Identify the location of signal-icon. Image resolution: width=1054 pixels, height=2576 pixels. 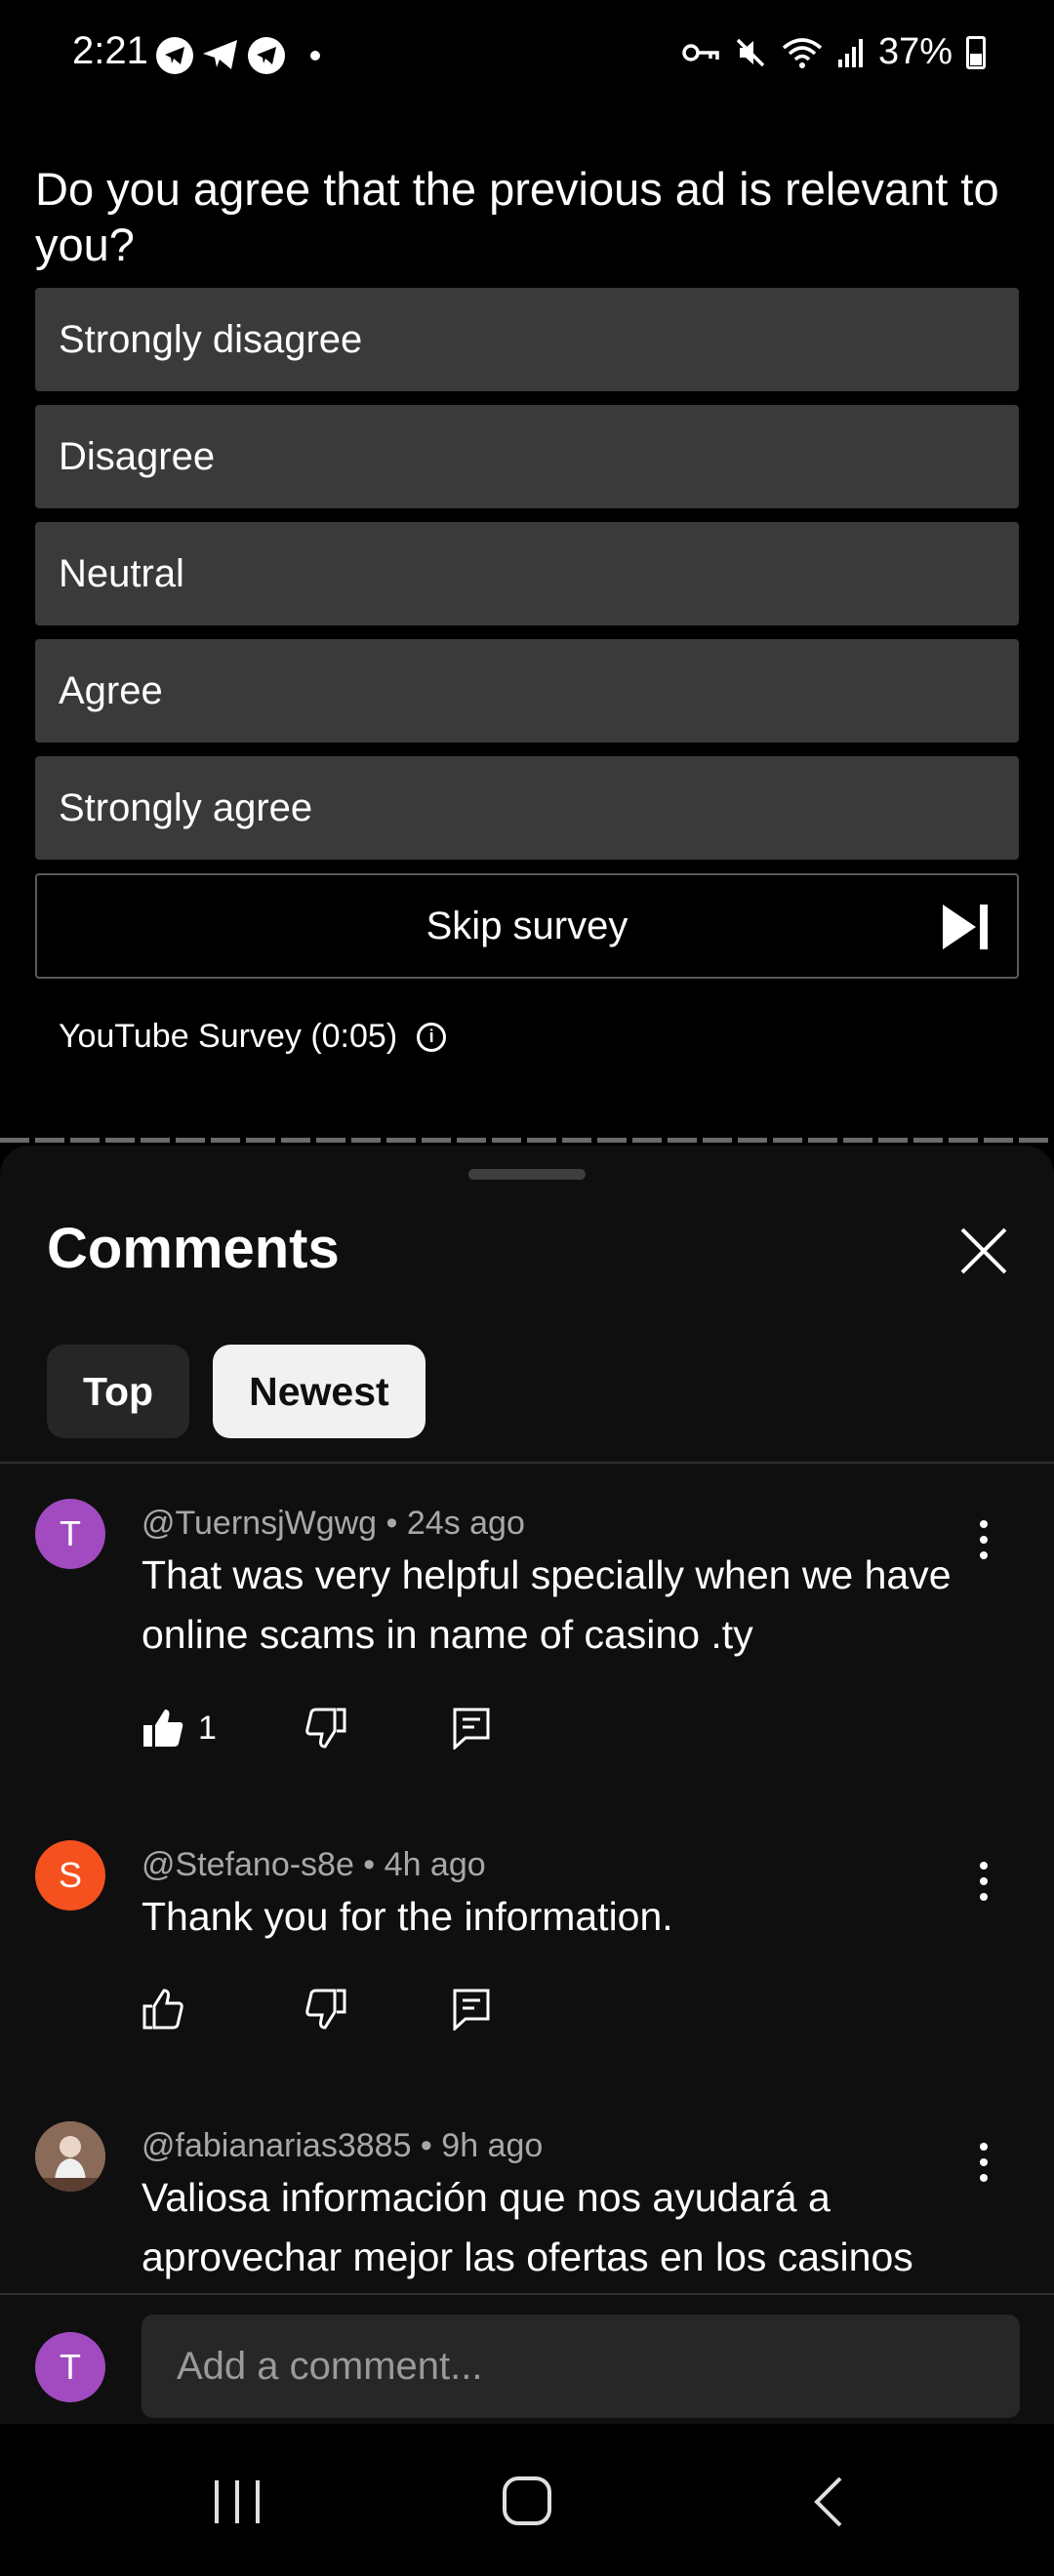
(850, 52).